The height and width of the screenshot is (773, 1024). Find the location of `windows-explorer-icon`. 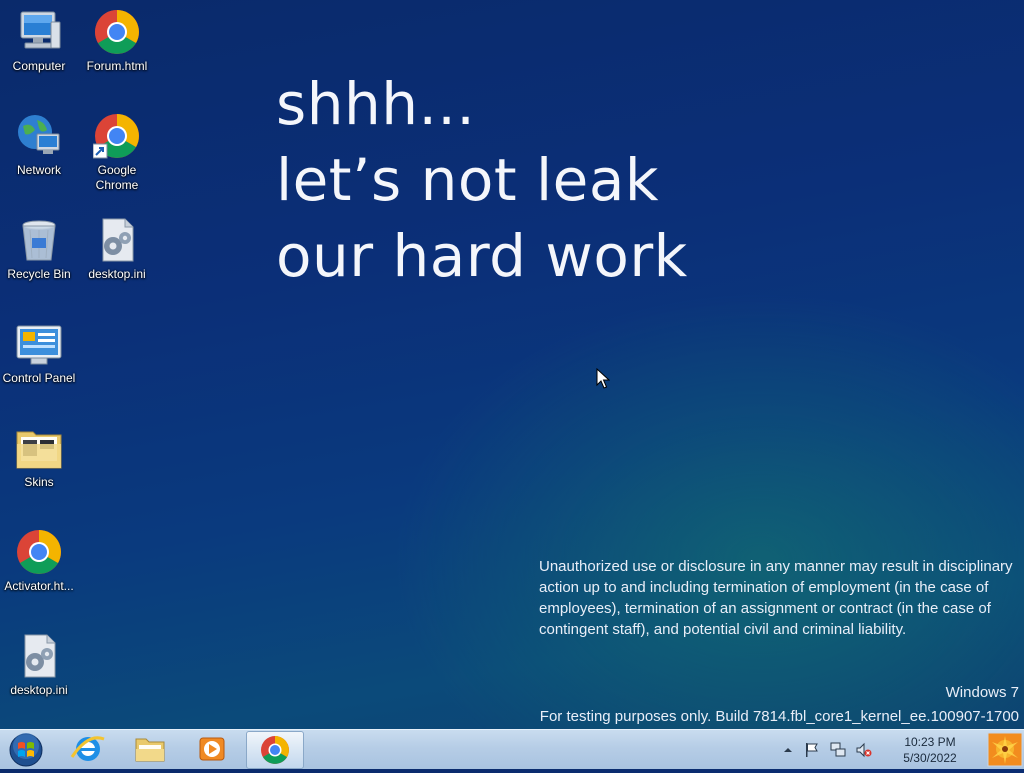

windows-explorer-icon is located at coordinates (150, 750).